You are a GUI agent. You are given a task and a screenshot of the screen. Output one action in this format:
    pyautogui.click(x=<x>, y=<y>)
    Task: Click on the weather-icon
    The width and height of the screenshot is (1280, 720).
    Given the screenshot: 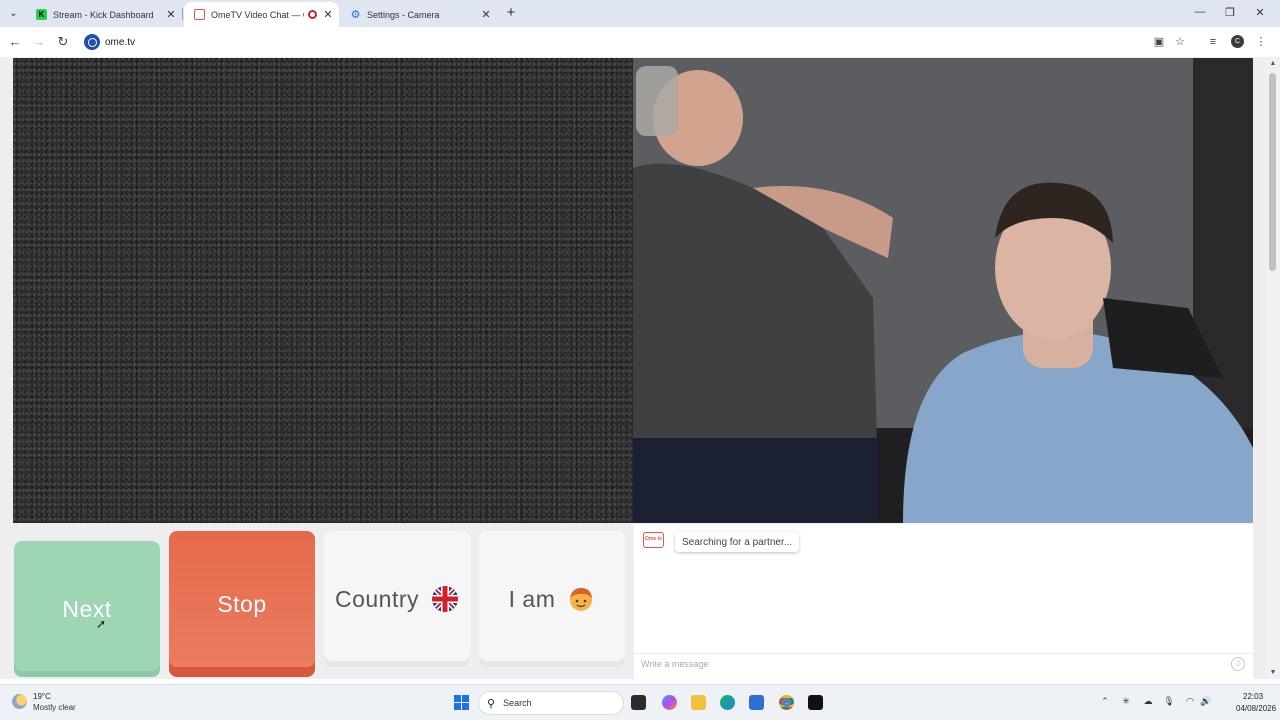 What is the action you would take?
    pyautogui.click(x=19, y=701)
    